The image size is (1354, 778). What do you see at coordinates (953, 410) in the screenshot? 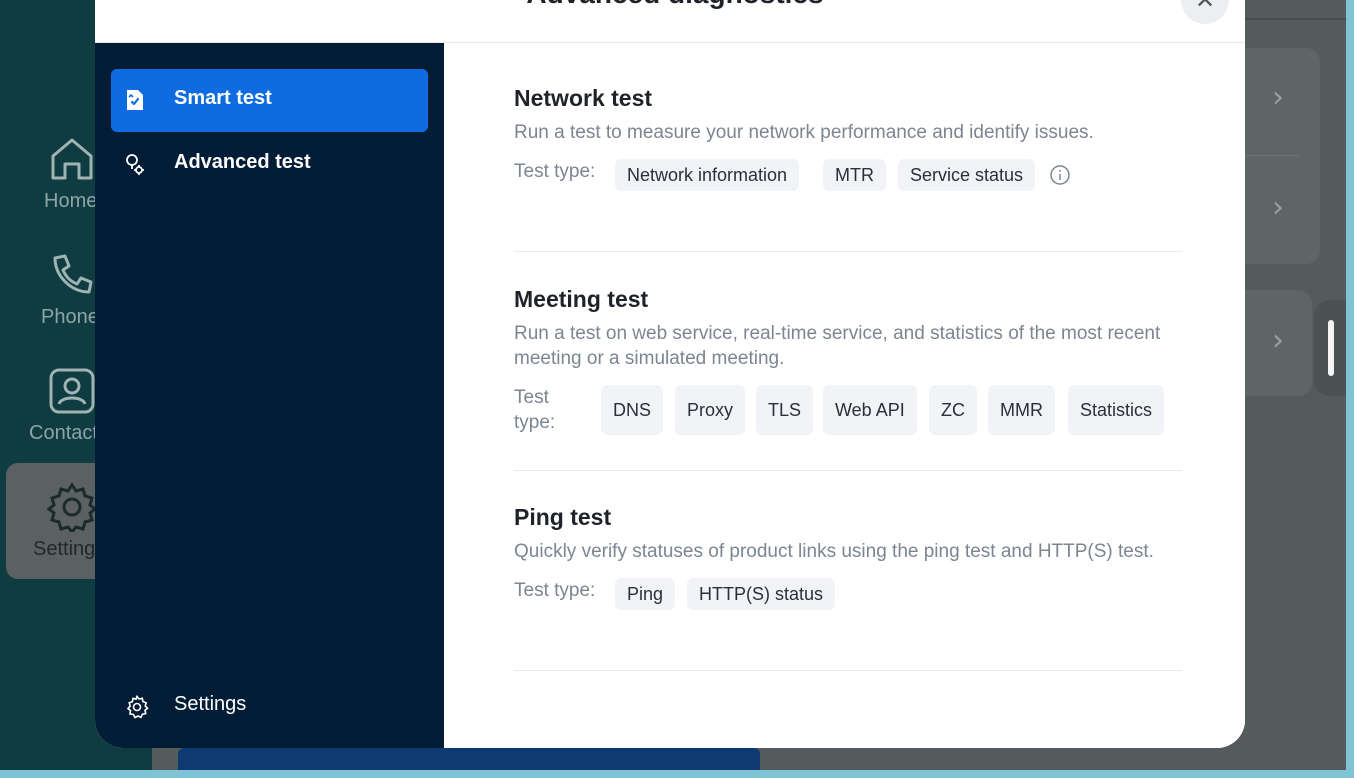
I see `test-chip: ZC` at bounding box center [953, 410].